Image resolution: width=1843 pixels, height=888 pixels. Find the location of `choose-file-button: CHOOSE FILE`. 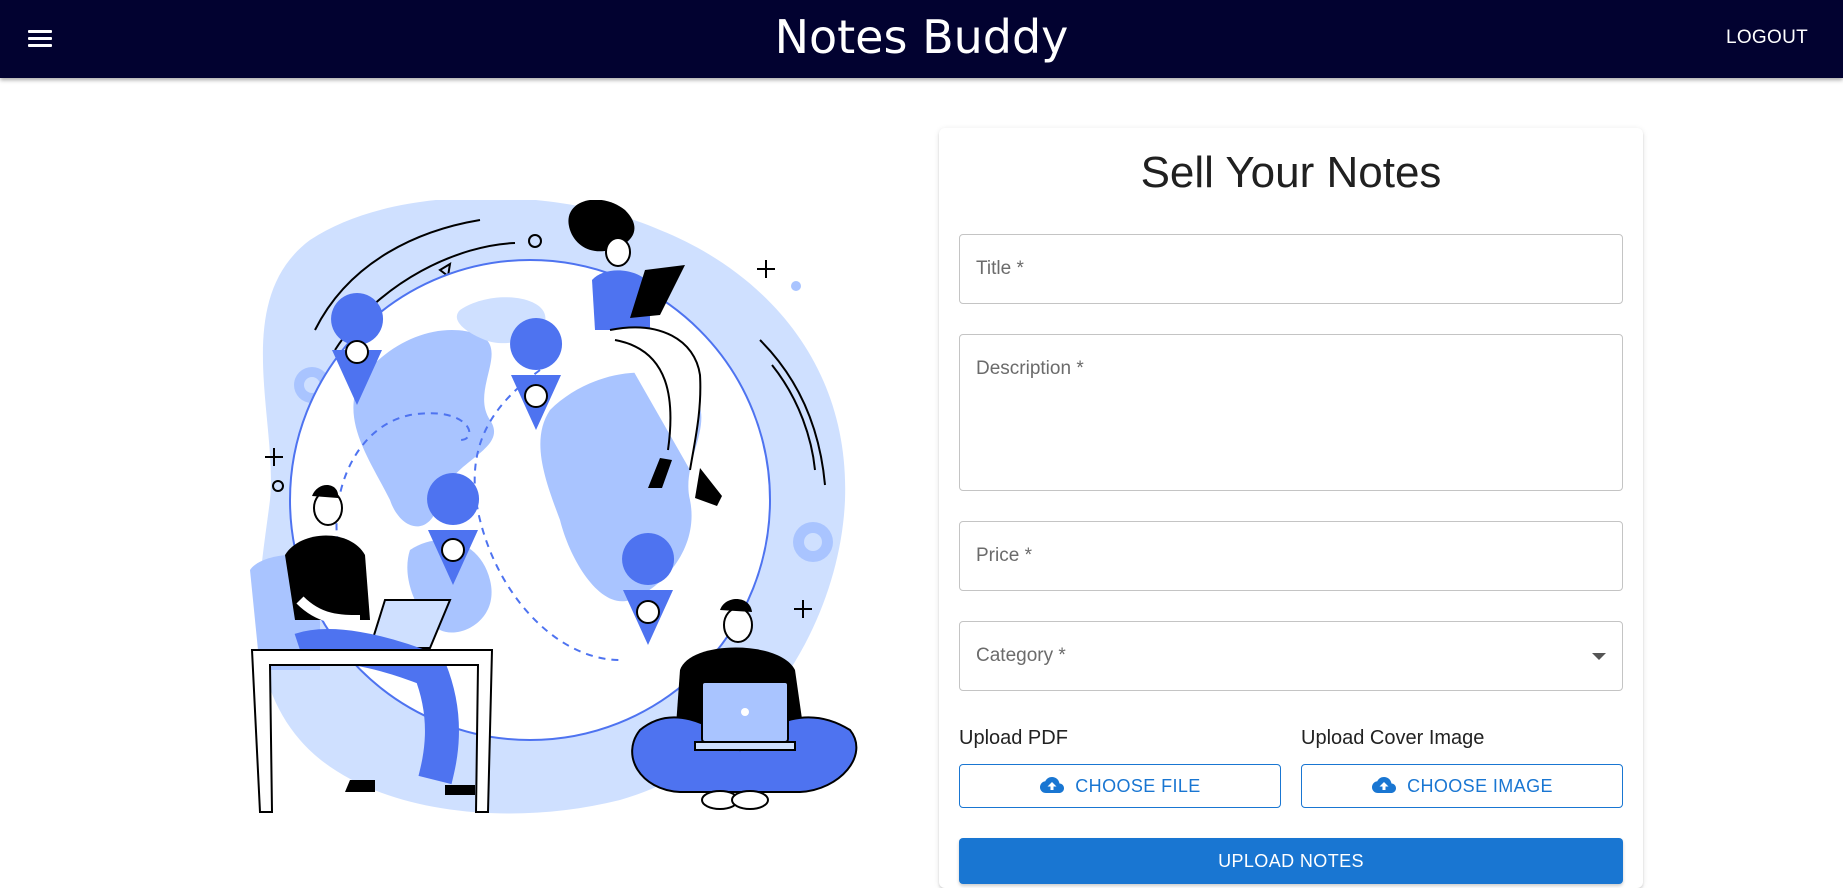

choose-file-button: CHOOSE FILE is located at coordinates (1120, 786).